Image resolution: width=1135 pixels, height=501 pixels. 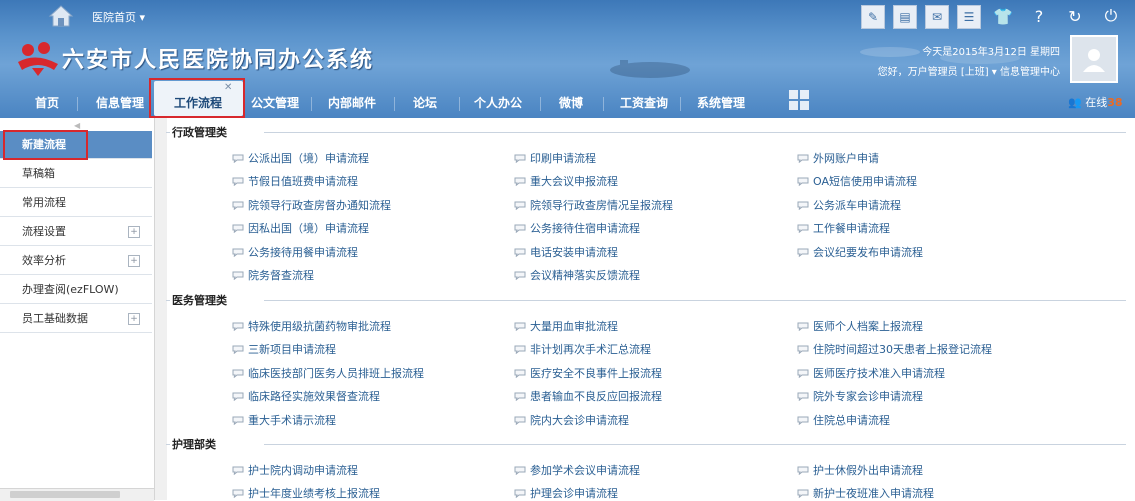 I want to click on sidebar-item-common-workflows: 常用流程, so click(x=76, y=203).